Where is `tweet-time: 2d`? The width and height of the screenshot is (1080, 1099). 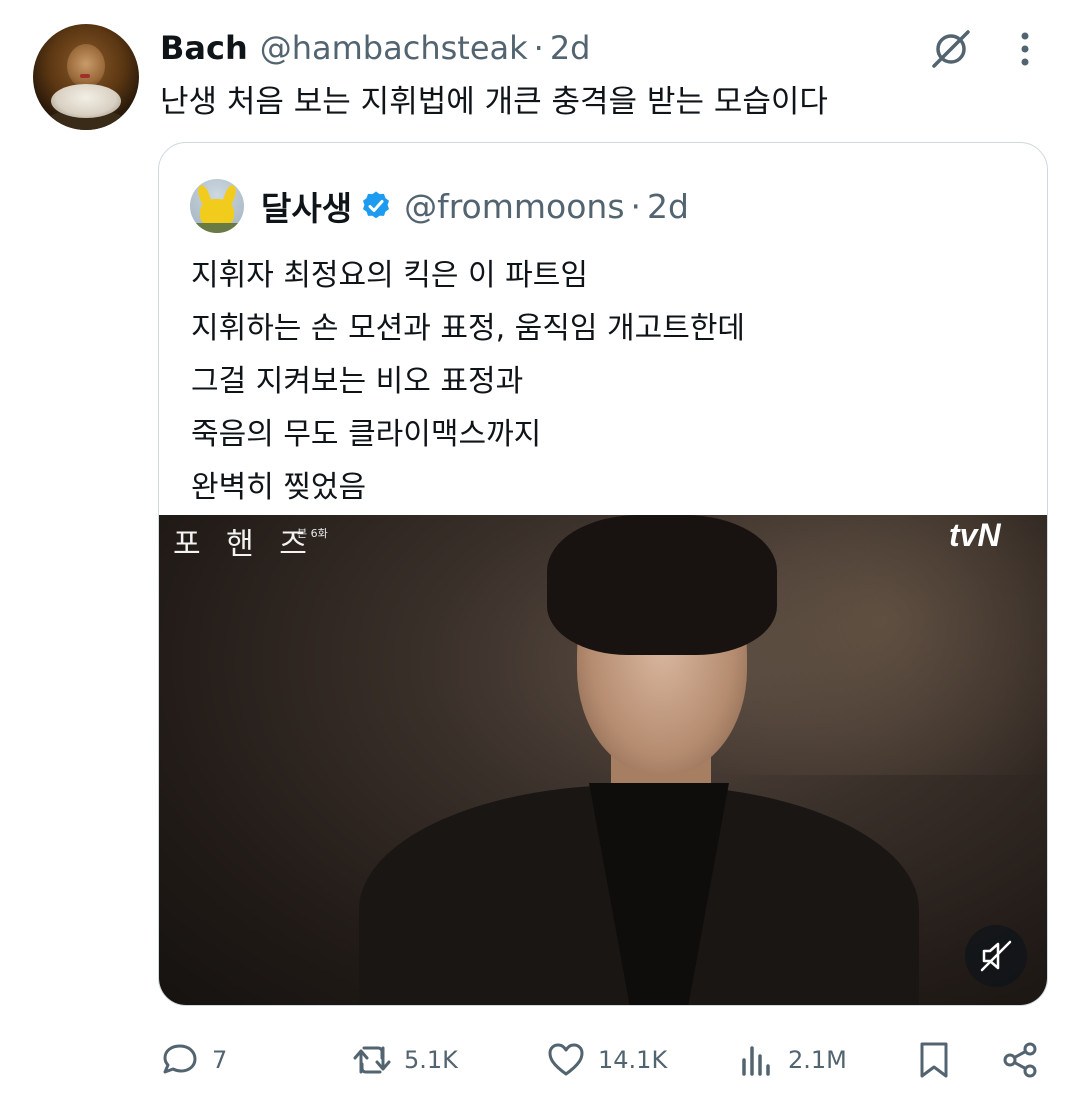
tweet-time: 2d is located at coordinates (570, 48).